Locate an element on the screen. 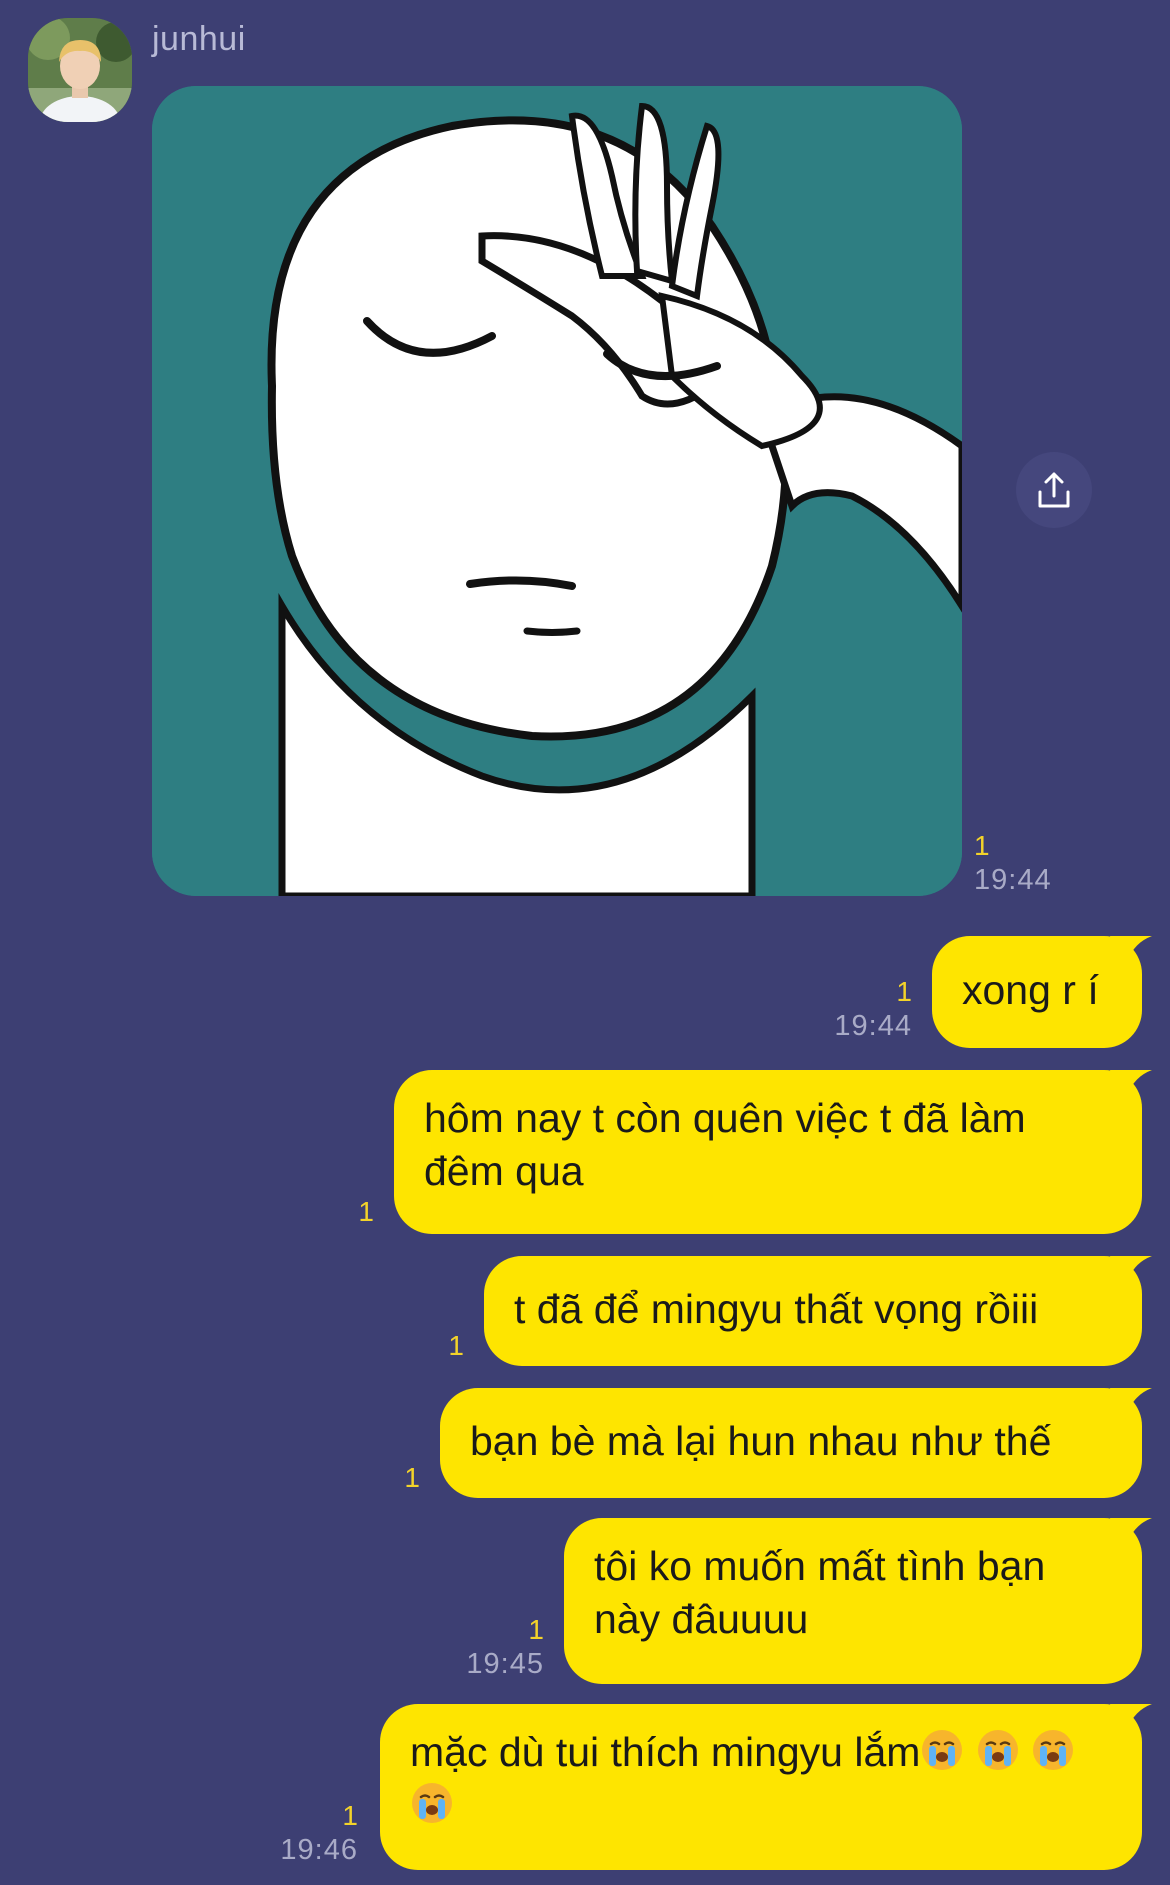  avatar-photo is located at coordinates (80, 70).